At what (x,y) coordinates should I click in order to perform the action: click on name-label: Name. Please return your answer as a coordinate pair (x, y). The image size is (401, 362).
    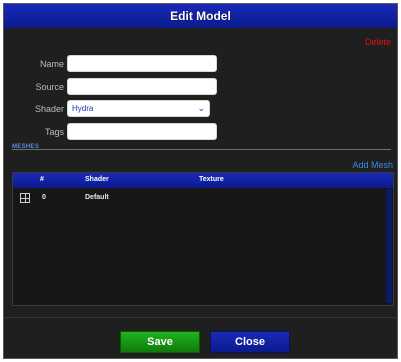
    Looking at the image, I should click on (51, 64).